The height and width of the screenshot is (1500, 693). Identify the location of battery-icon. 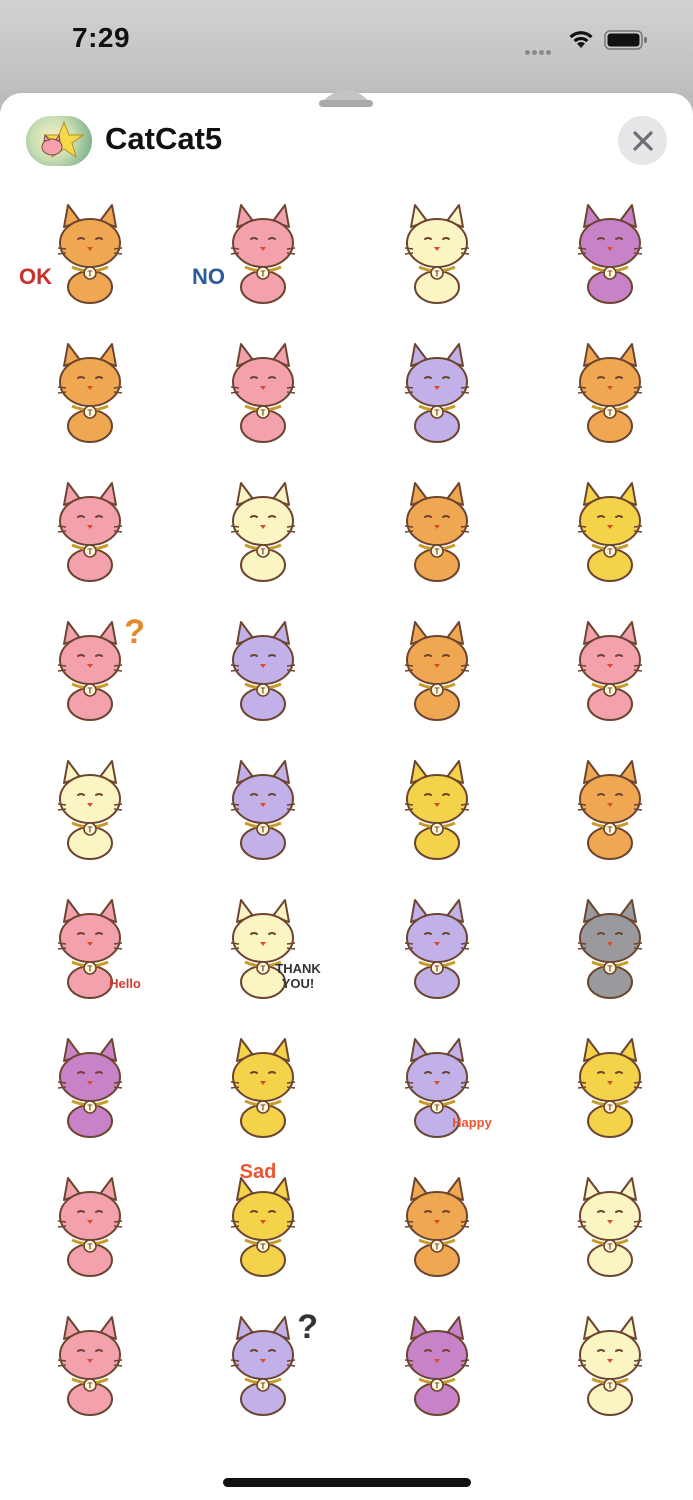
(626, 42).